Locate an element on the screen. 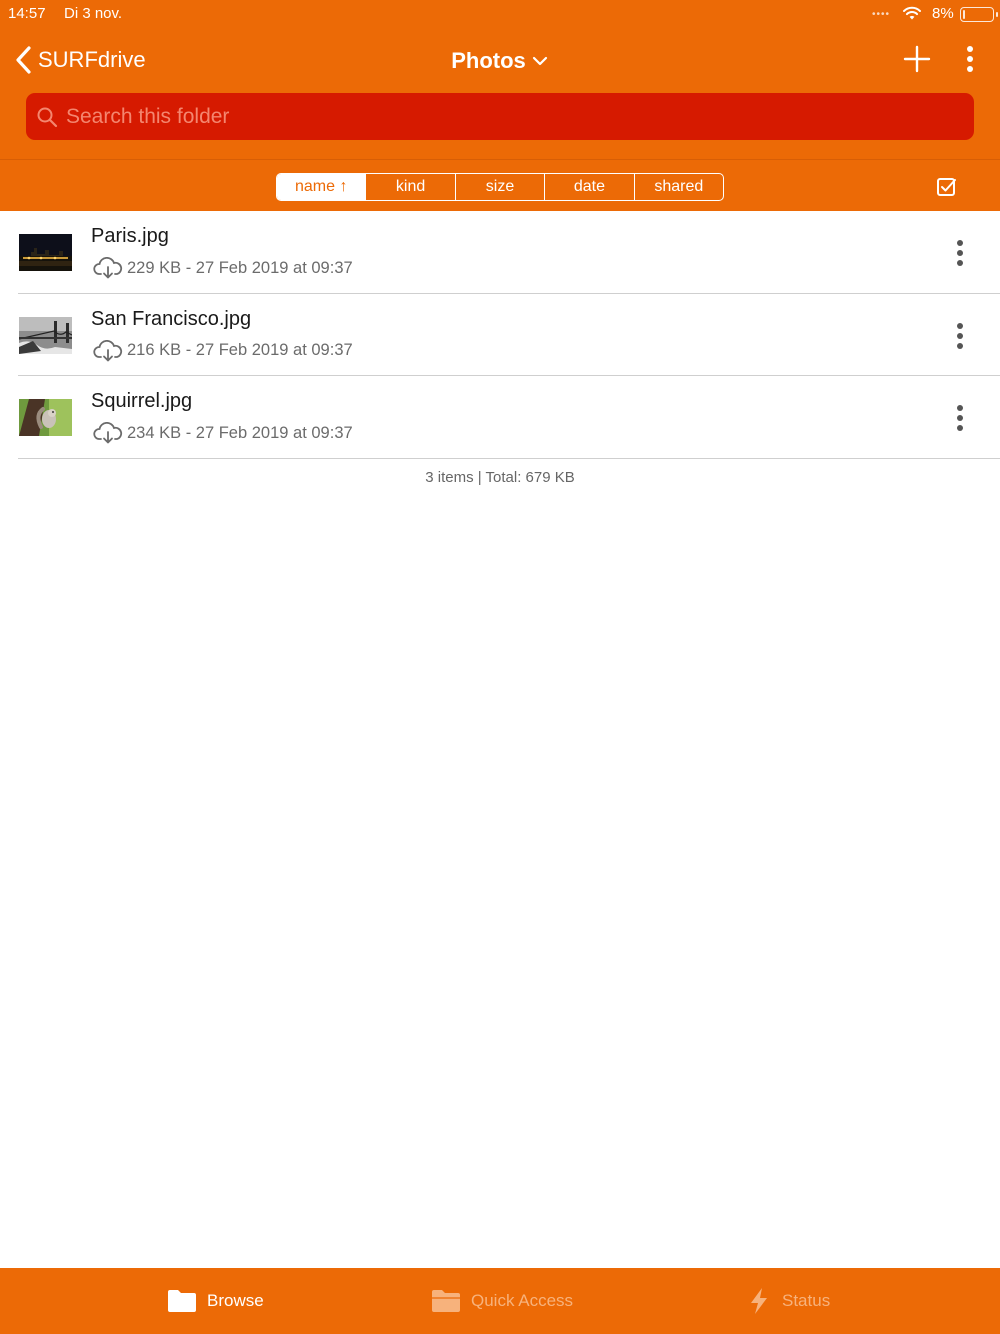 This screenshot has width=1000, height=1334. sort-option-size: size is located at coordinates (499, 187).